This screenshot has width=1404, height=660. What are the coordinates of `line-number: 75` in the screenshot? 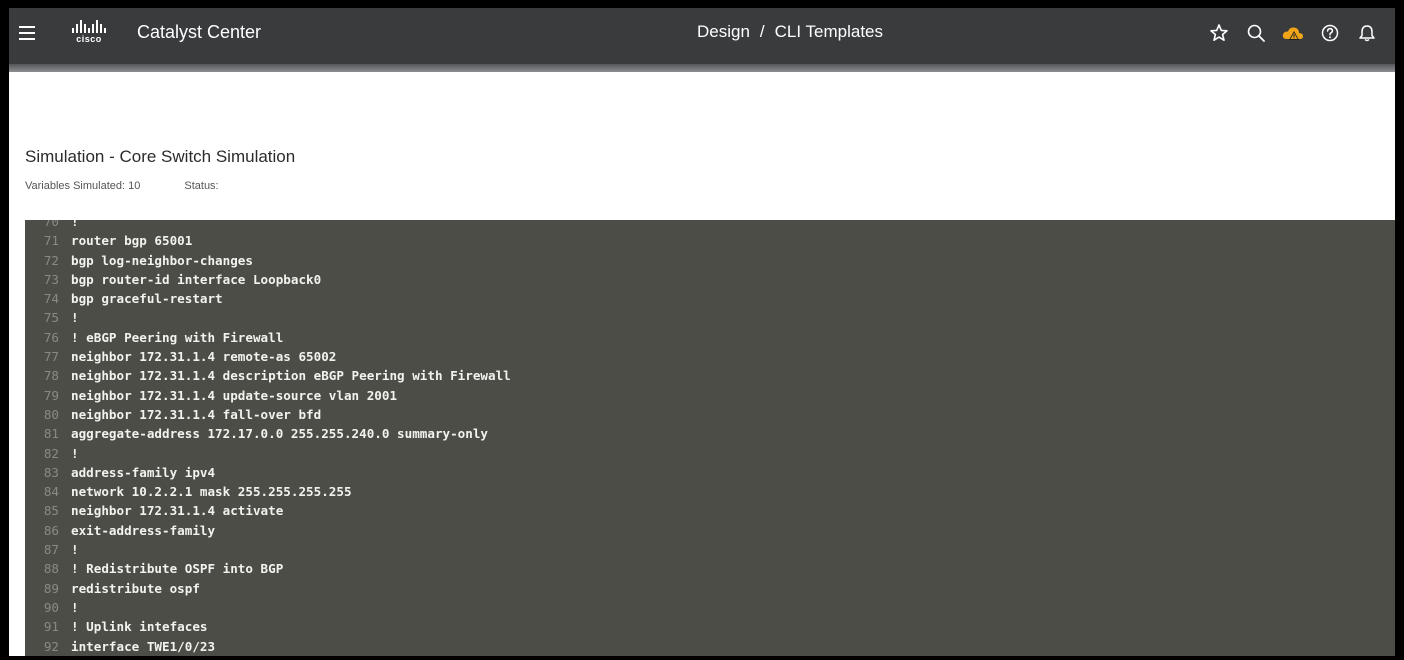 It's located at (51, 318).